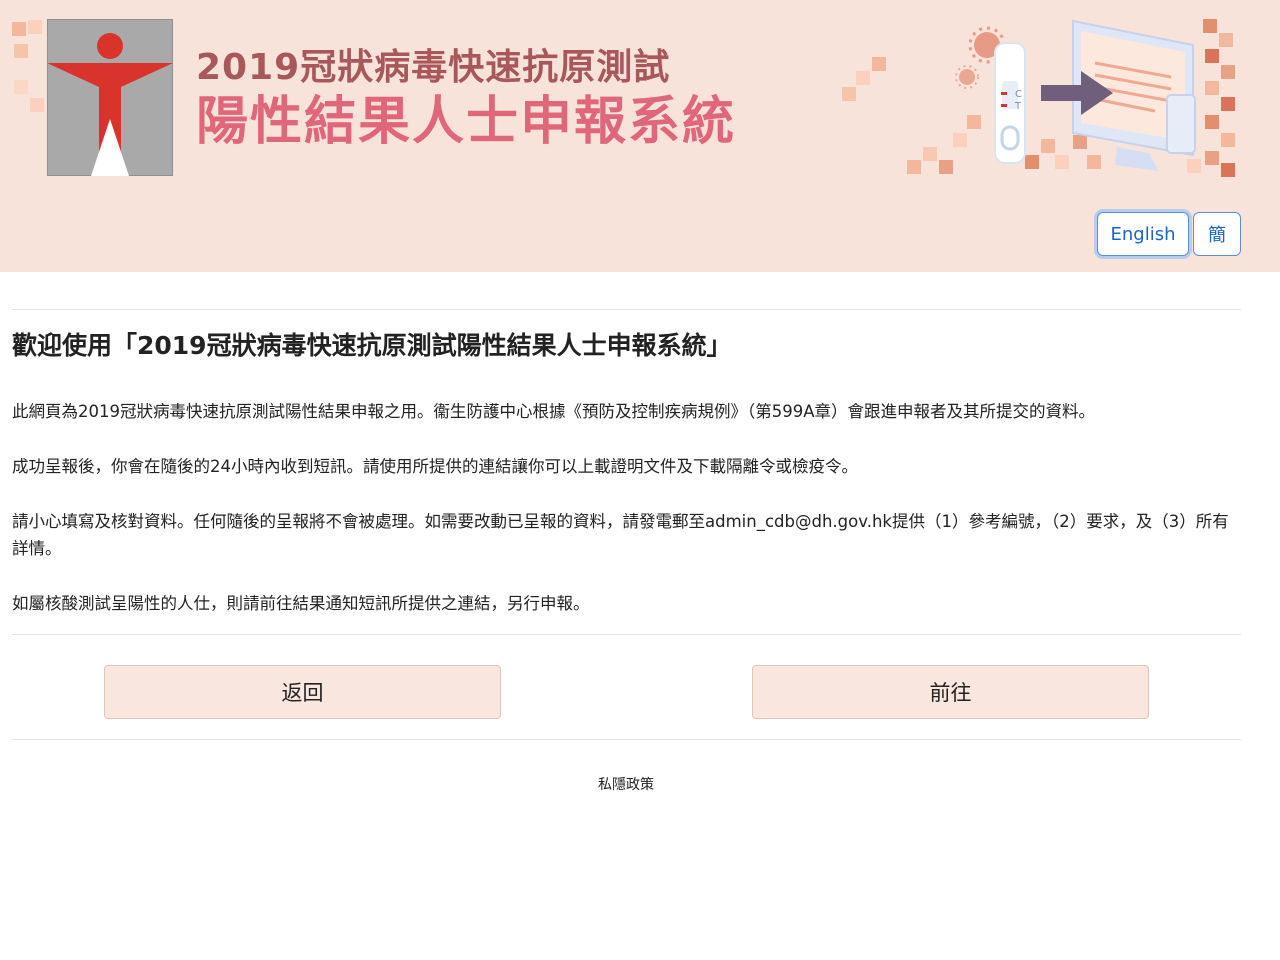 The height and width of the screenshot is (960, 1280). Describe the element at coordinates (950, 692) in the screenshot. I see `proceed-button: 前往` at that location.